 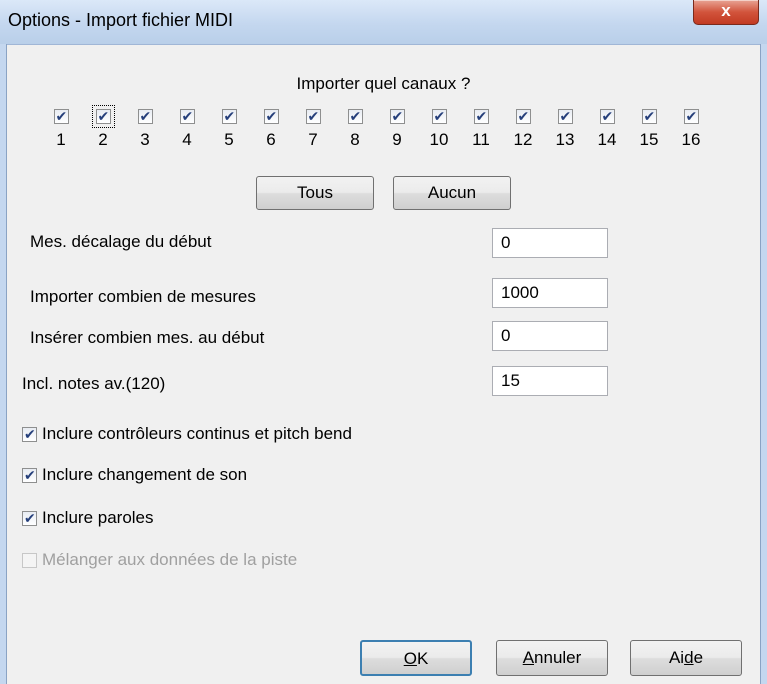 What do you see at coordinates (121, 241) in the screenshot?
I see `start-offset-label: Mes. décalage du début` at bounding box center [121, 241].